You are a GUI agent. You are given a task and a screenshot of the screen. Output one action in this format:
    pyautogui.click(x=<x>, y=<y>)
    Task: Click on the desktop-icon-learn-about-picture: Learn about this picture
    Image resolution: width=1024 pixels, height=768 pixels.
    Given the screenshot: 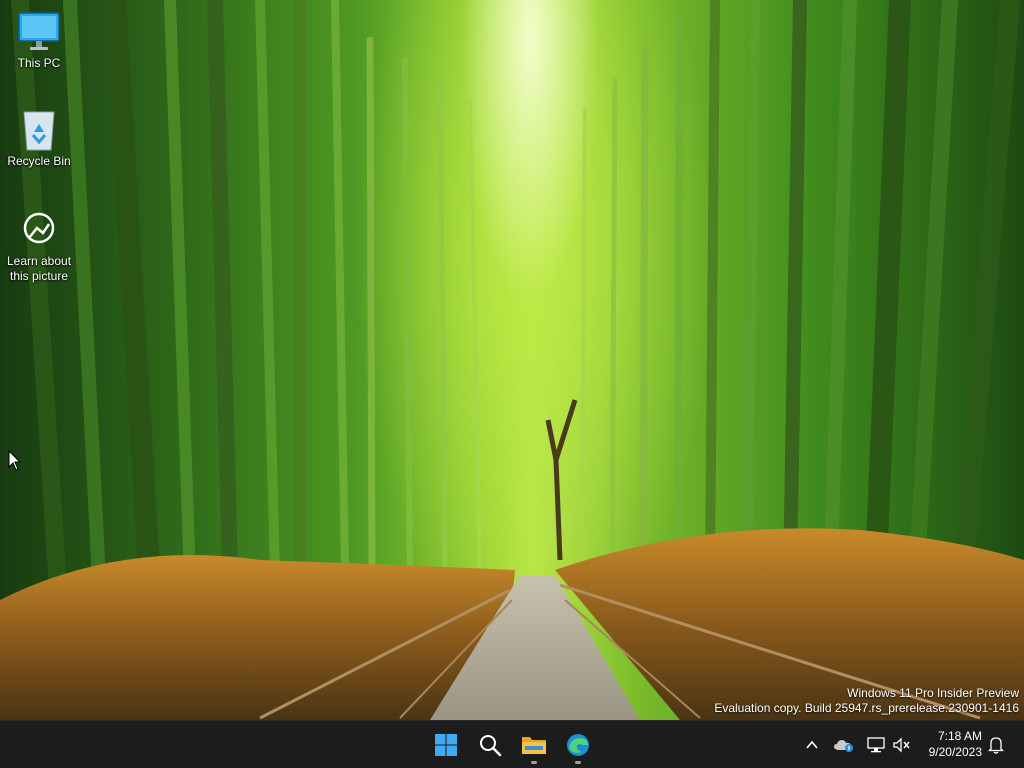 What is the action you would take?
    pyautogui.click(x=39, y=246)
    